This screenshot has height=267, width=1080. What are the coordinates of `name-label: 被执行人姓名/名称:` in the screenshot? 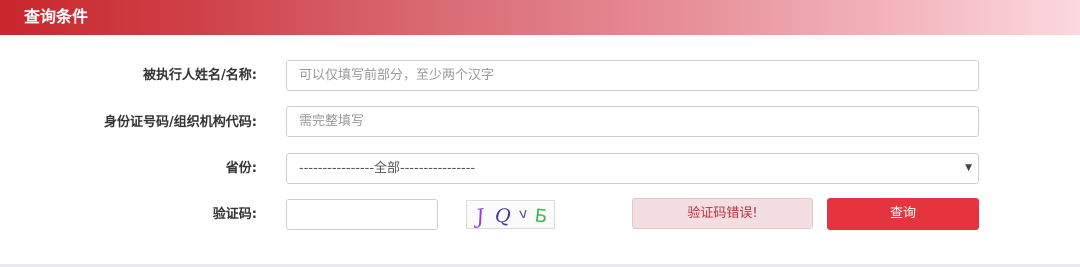 It's located at (200, 75).